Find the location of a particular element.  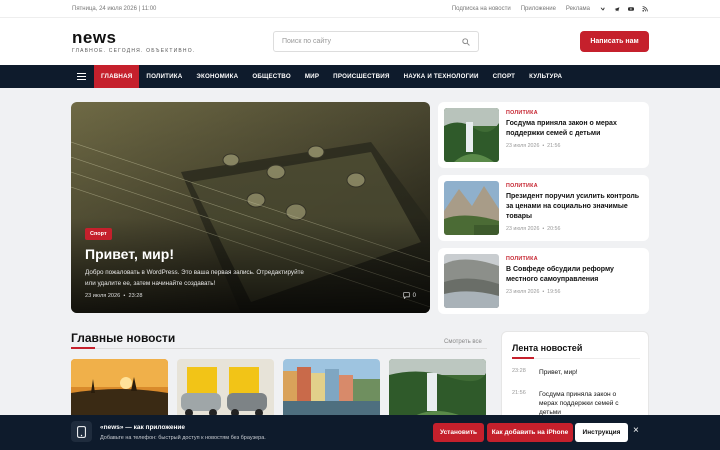

feed-accent-line is located at coordinates (523, 358).